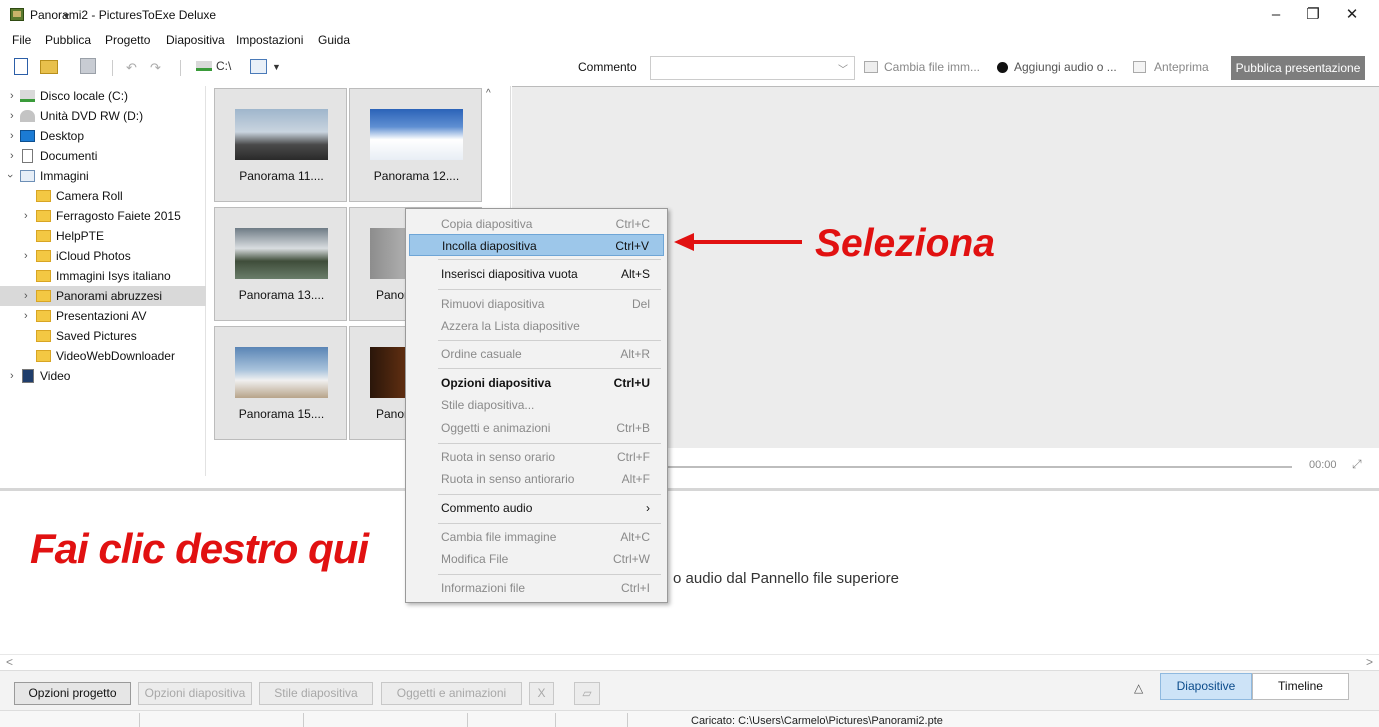  Describe the element at coordinates (10, 176) in the screenshot. I see `chevron-down-icon: ›` at that location.